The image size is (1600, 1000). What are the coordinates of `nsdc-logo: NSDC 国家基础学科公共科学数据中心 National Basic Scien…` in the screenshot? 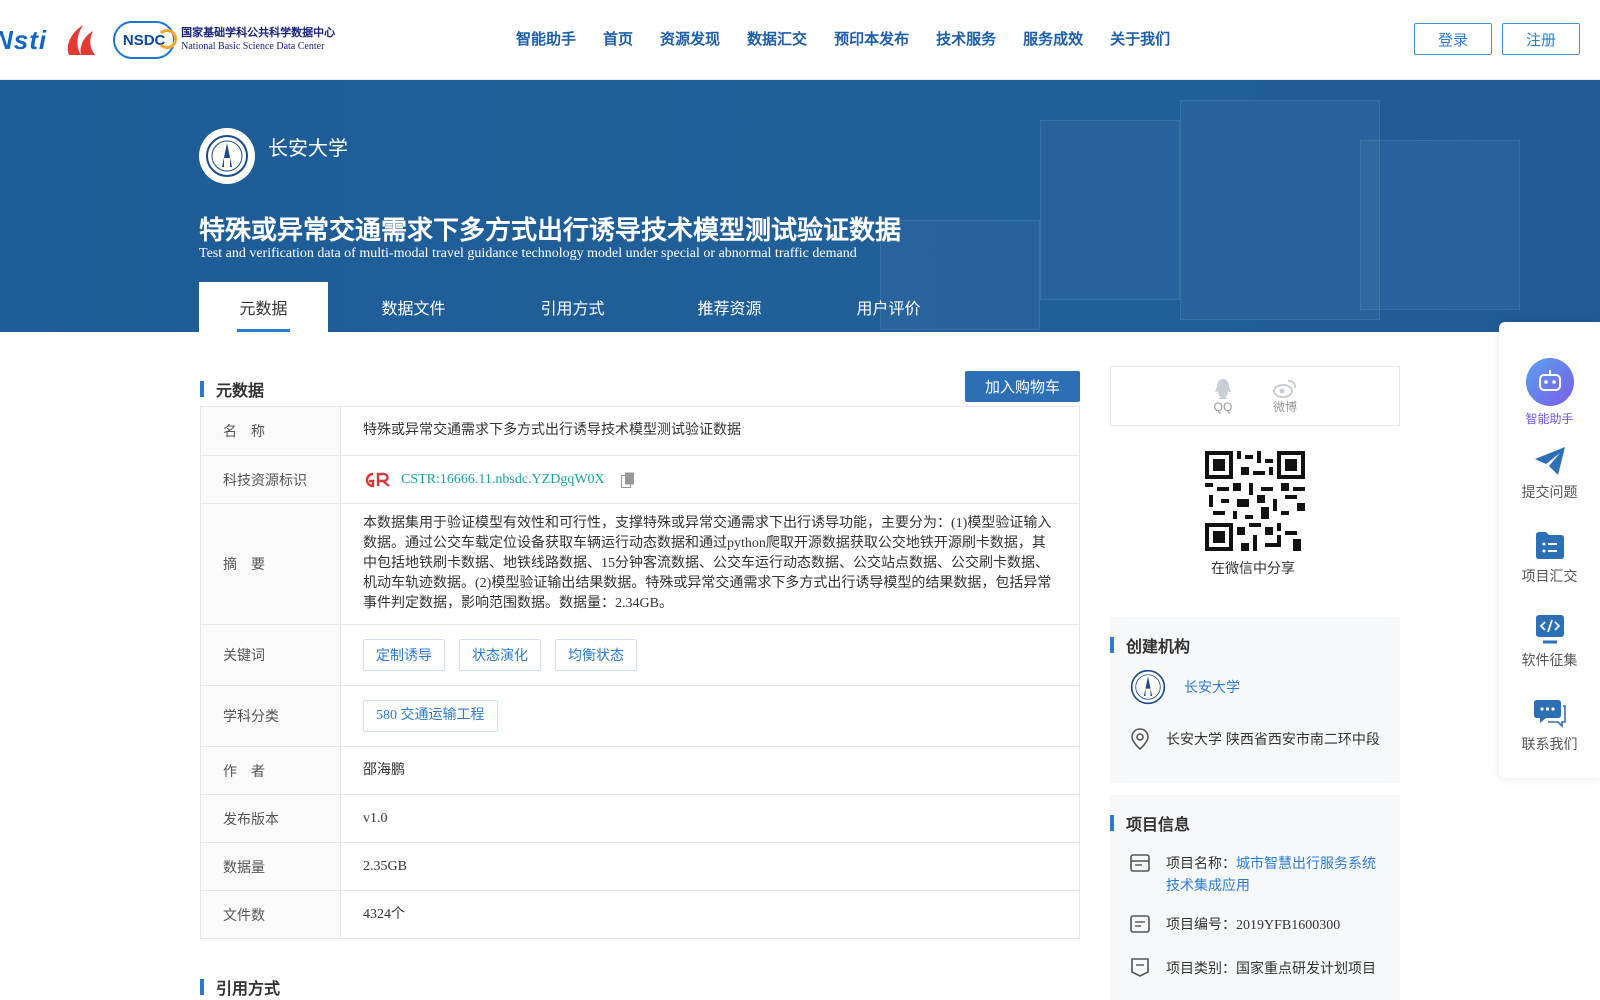 It's located at (224, 40).